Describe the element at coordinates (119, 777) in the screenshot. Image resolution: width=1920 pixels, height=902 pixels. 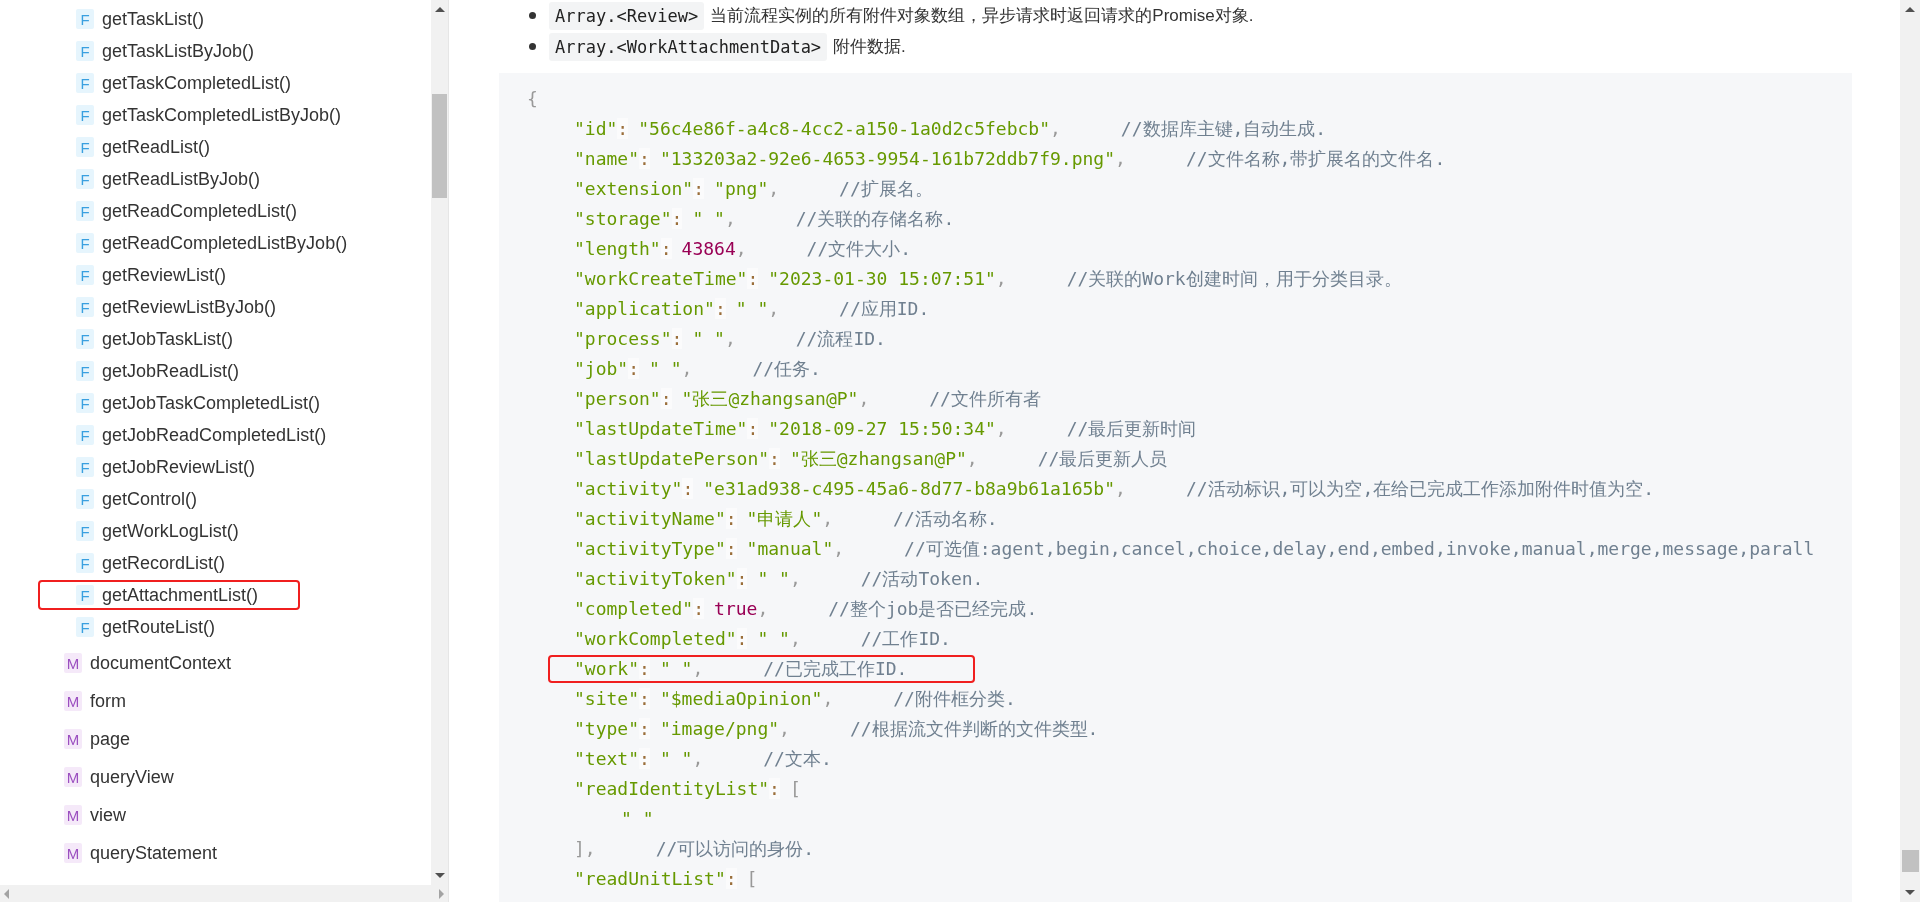
I see `sidebar-item: M queryView` at that location.